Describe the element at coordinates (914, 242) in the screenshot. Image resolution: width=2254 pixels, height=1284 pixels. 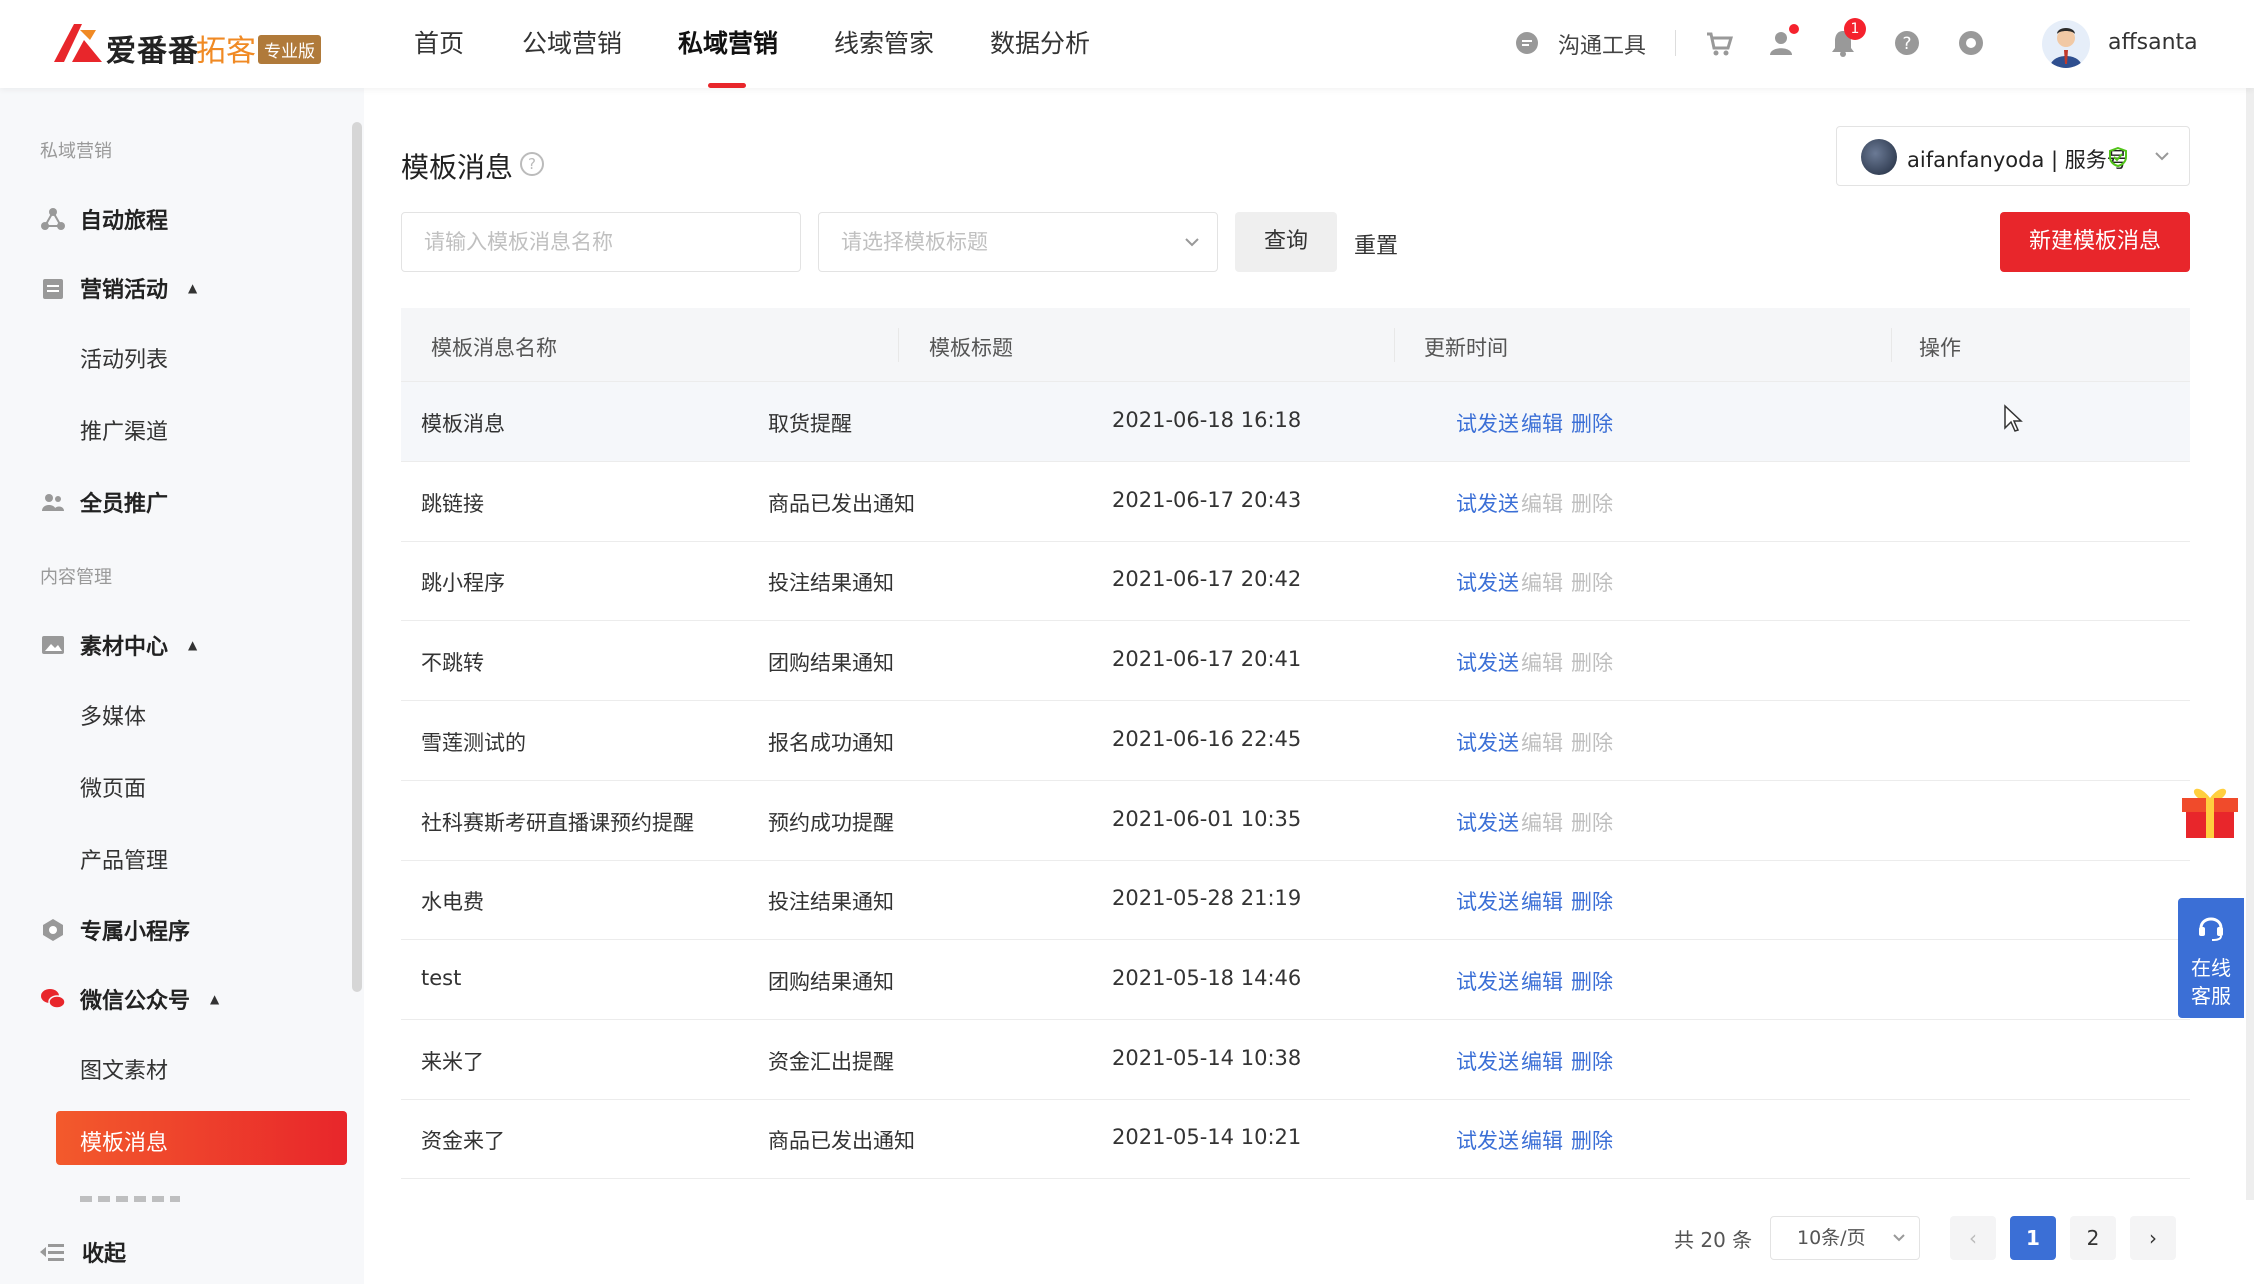
I see `select-placeholder: 请选择模板标题` at that location.